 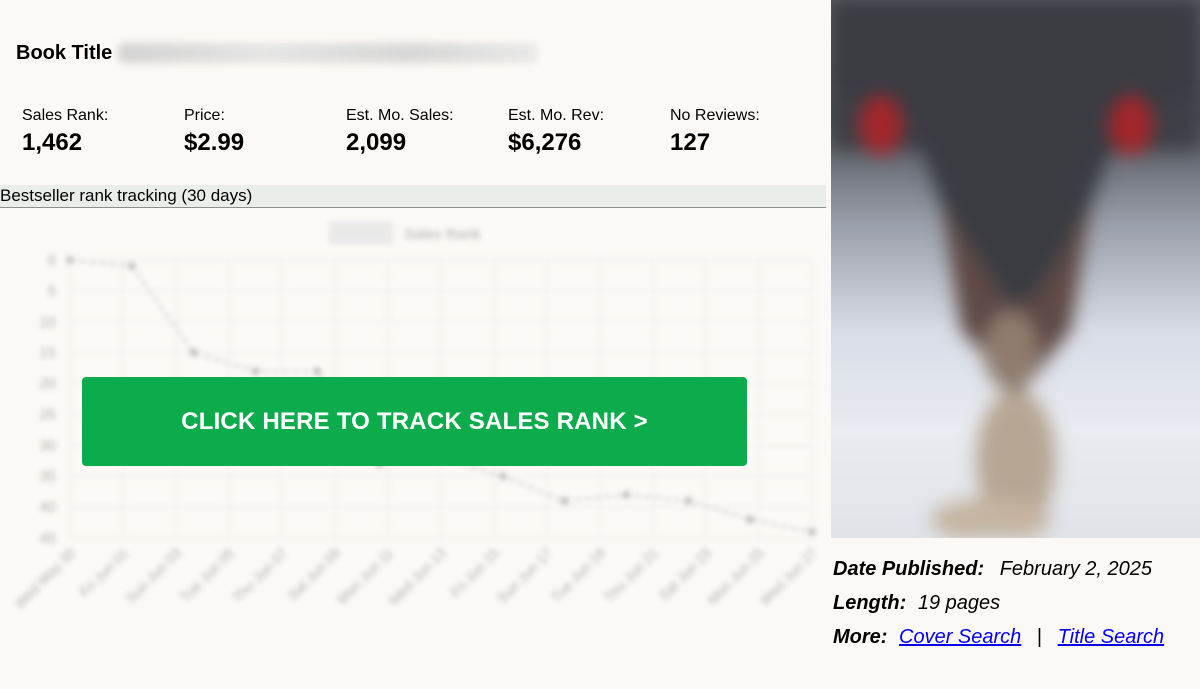 I want to click on date-published-label: Date Published:, so click(x=909, y=569).